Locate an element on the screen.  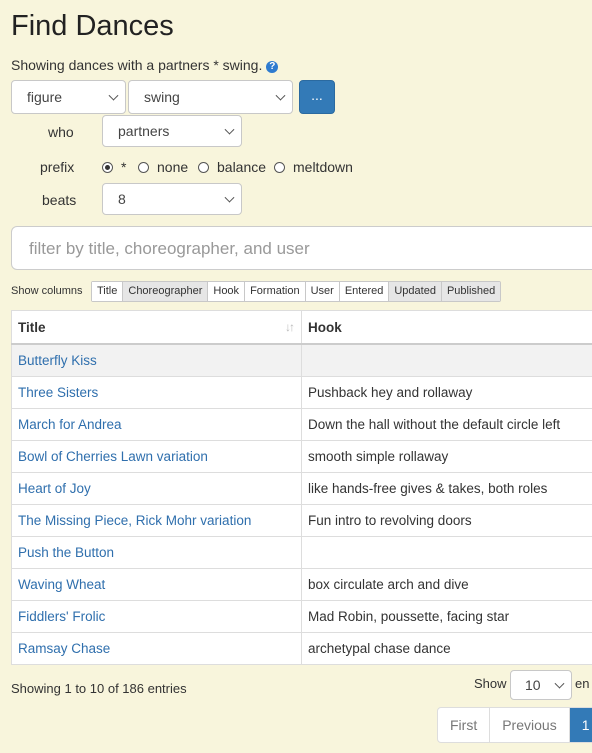
table-row: Ramsay Chase archetypal chase dance is located at coordinates (301, 648).